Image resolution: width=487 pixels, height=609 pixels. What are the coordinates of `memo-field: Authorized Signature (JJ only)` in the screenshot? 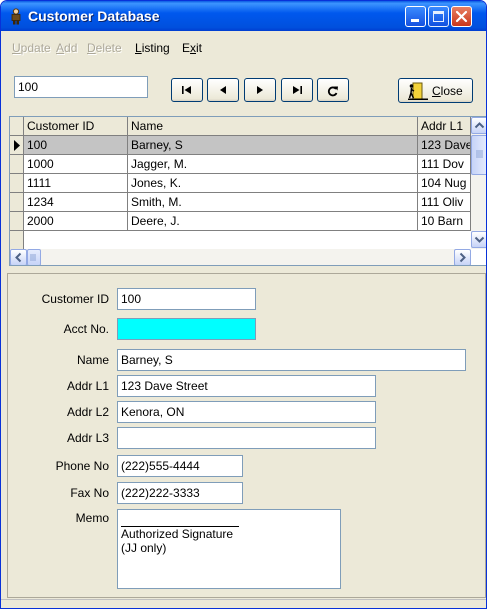 It's located at (229, 549).